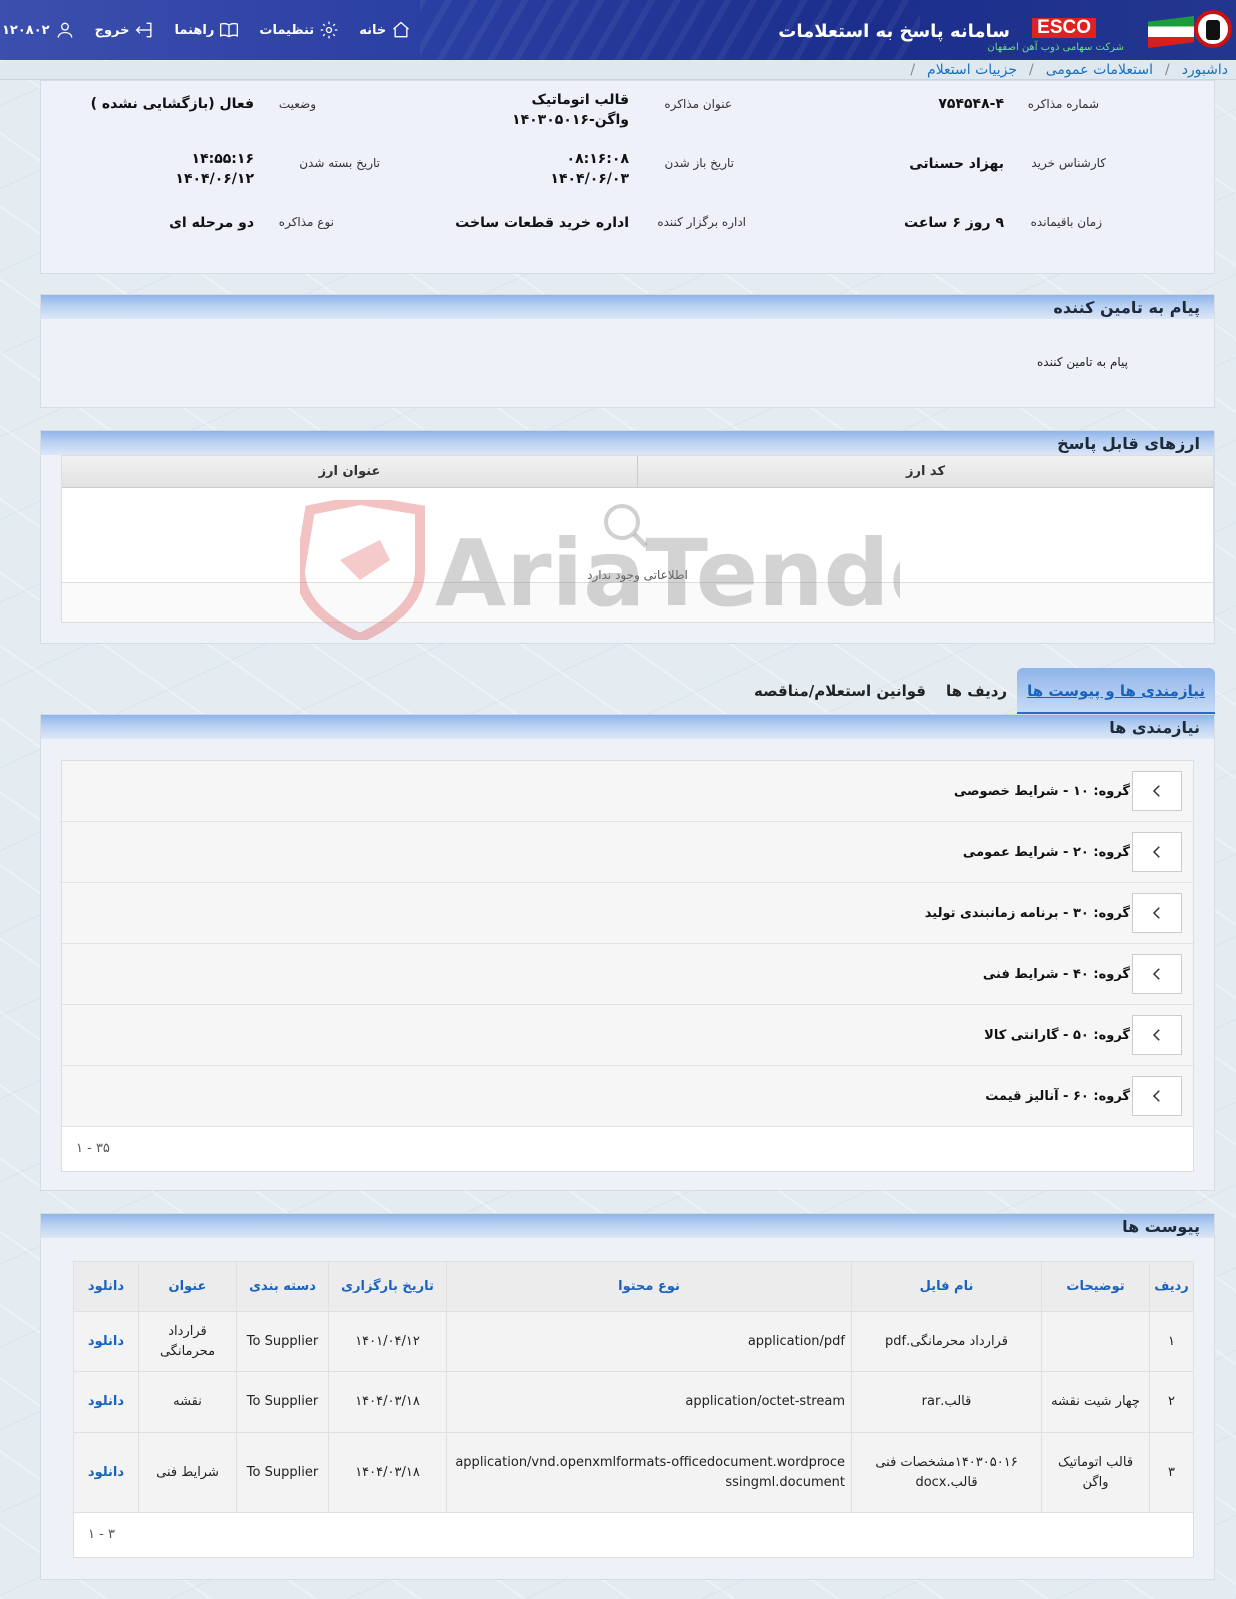 Image resolution: width=1236 pixels, height=1599 pixels. I want to click on col-upload-date: تاریخ بارگزاری, so click(387, 1286).